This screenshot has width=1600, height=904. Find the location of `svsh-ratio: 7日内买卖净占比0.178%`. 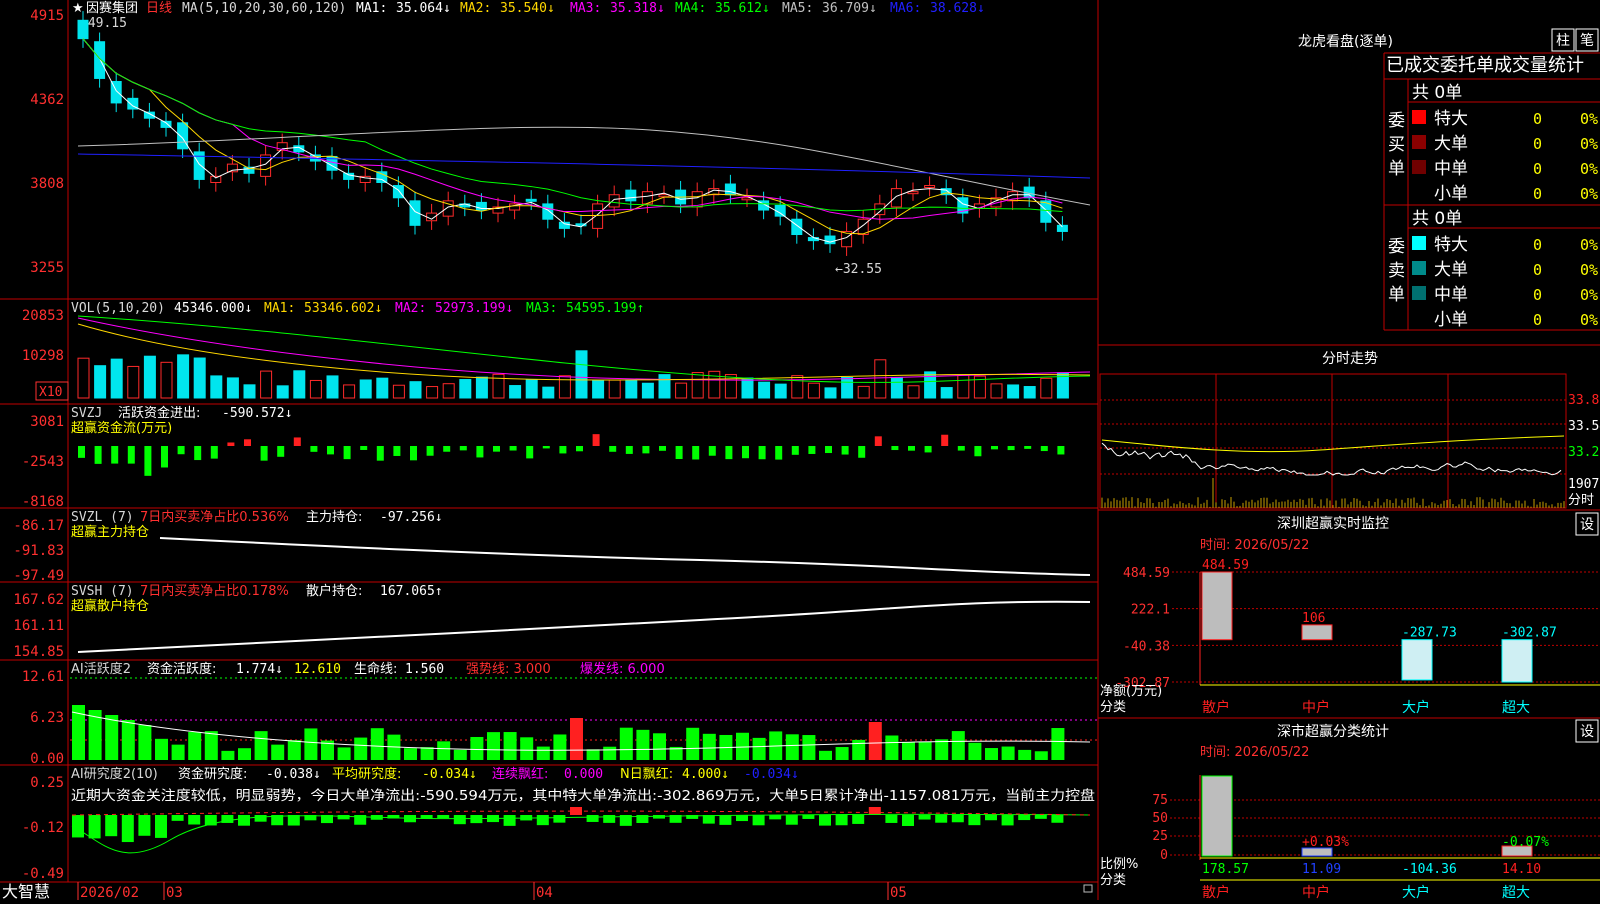

svsh-ratio: 7日内买卖净占比0.178% is located at coordinates (214, 591).